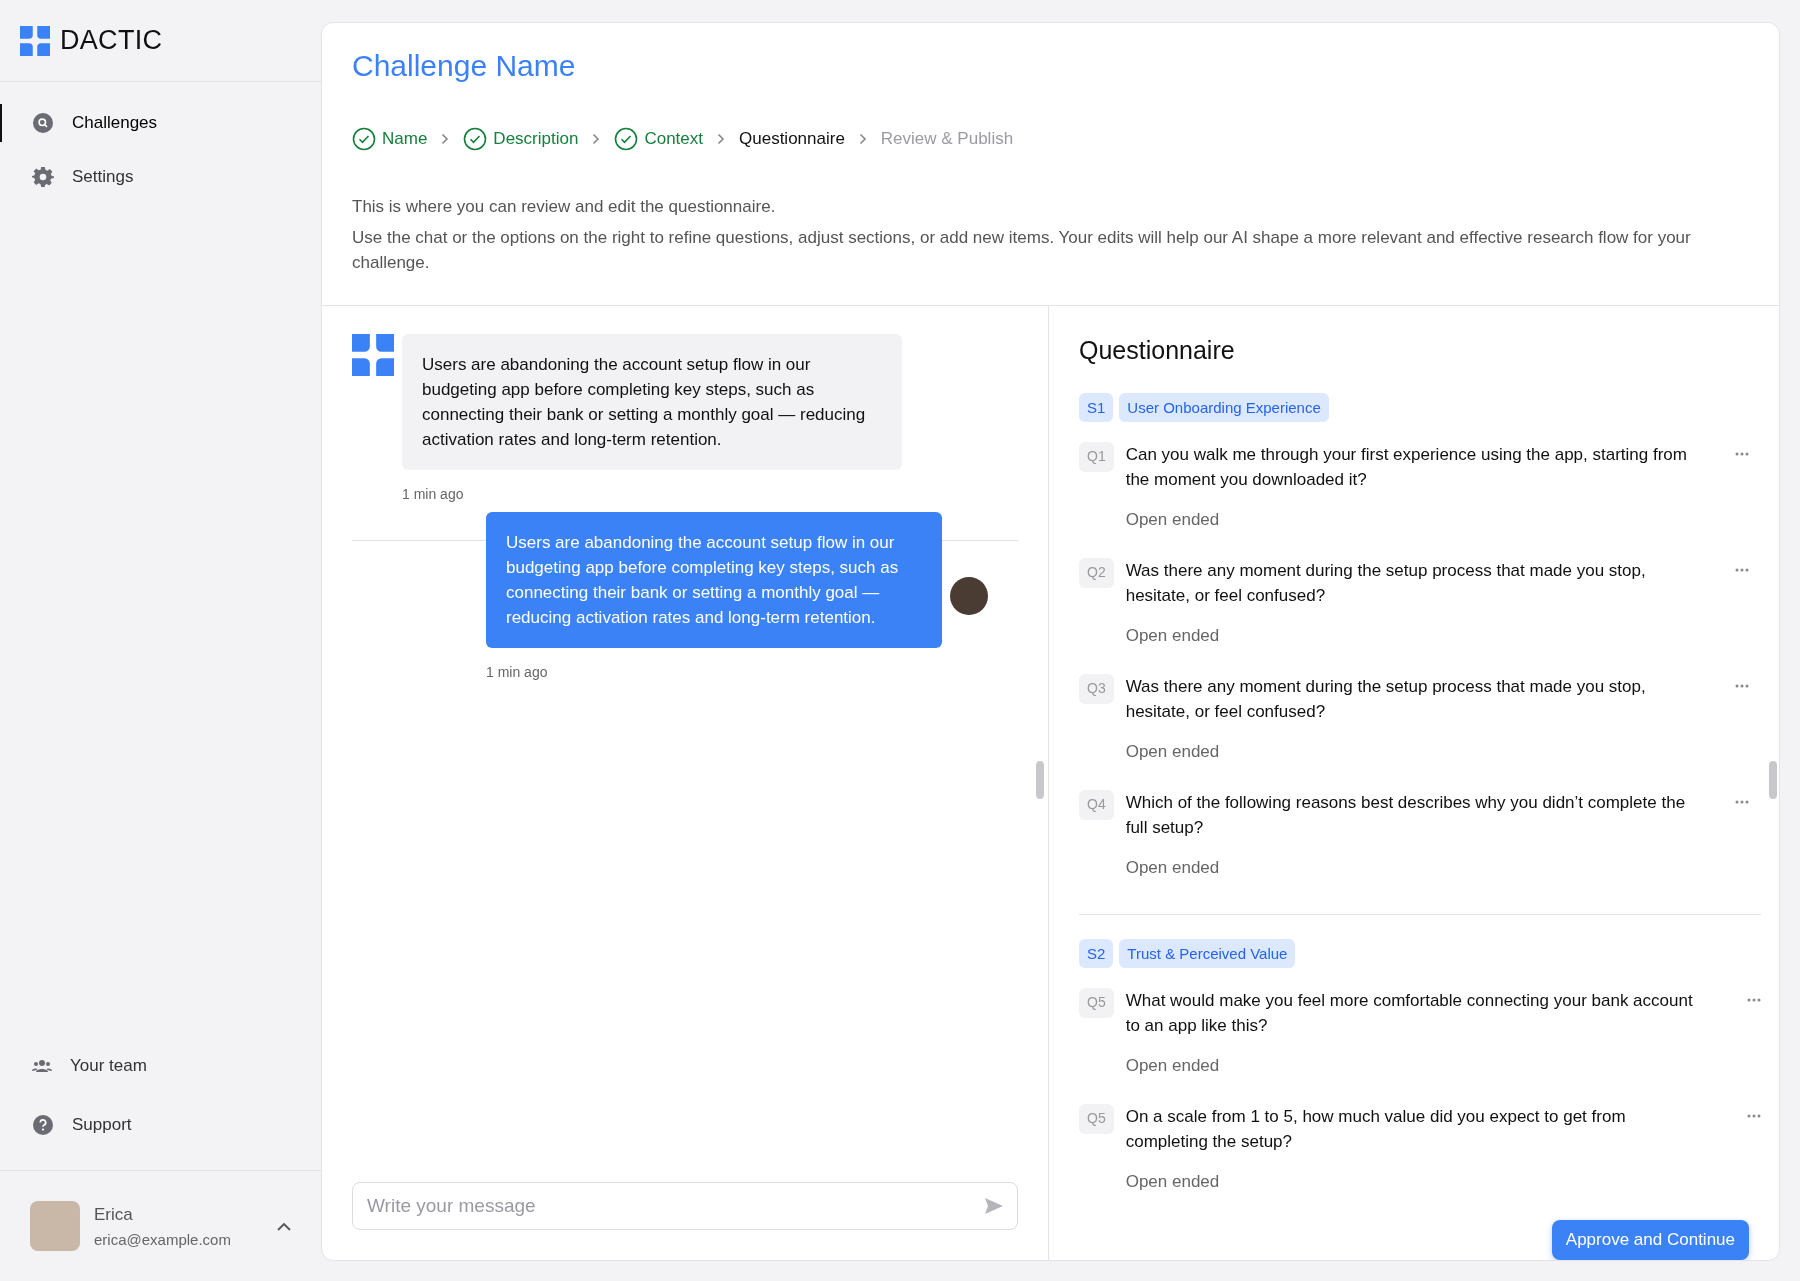 This screenshot has height=1281, width=1800. What do you see at coordinates (390, 139) in the screenshot?
I see `step-tab: Name` at bounding box center [390, 139].